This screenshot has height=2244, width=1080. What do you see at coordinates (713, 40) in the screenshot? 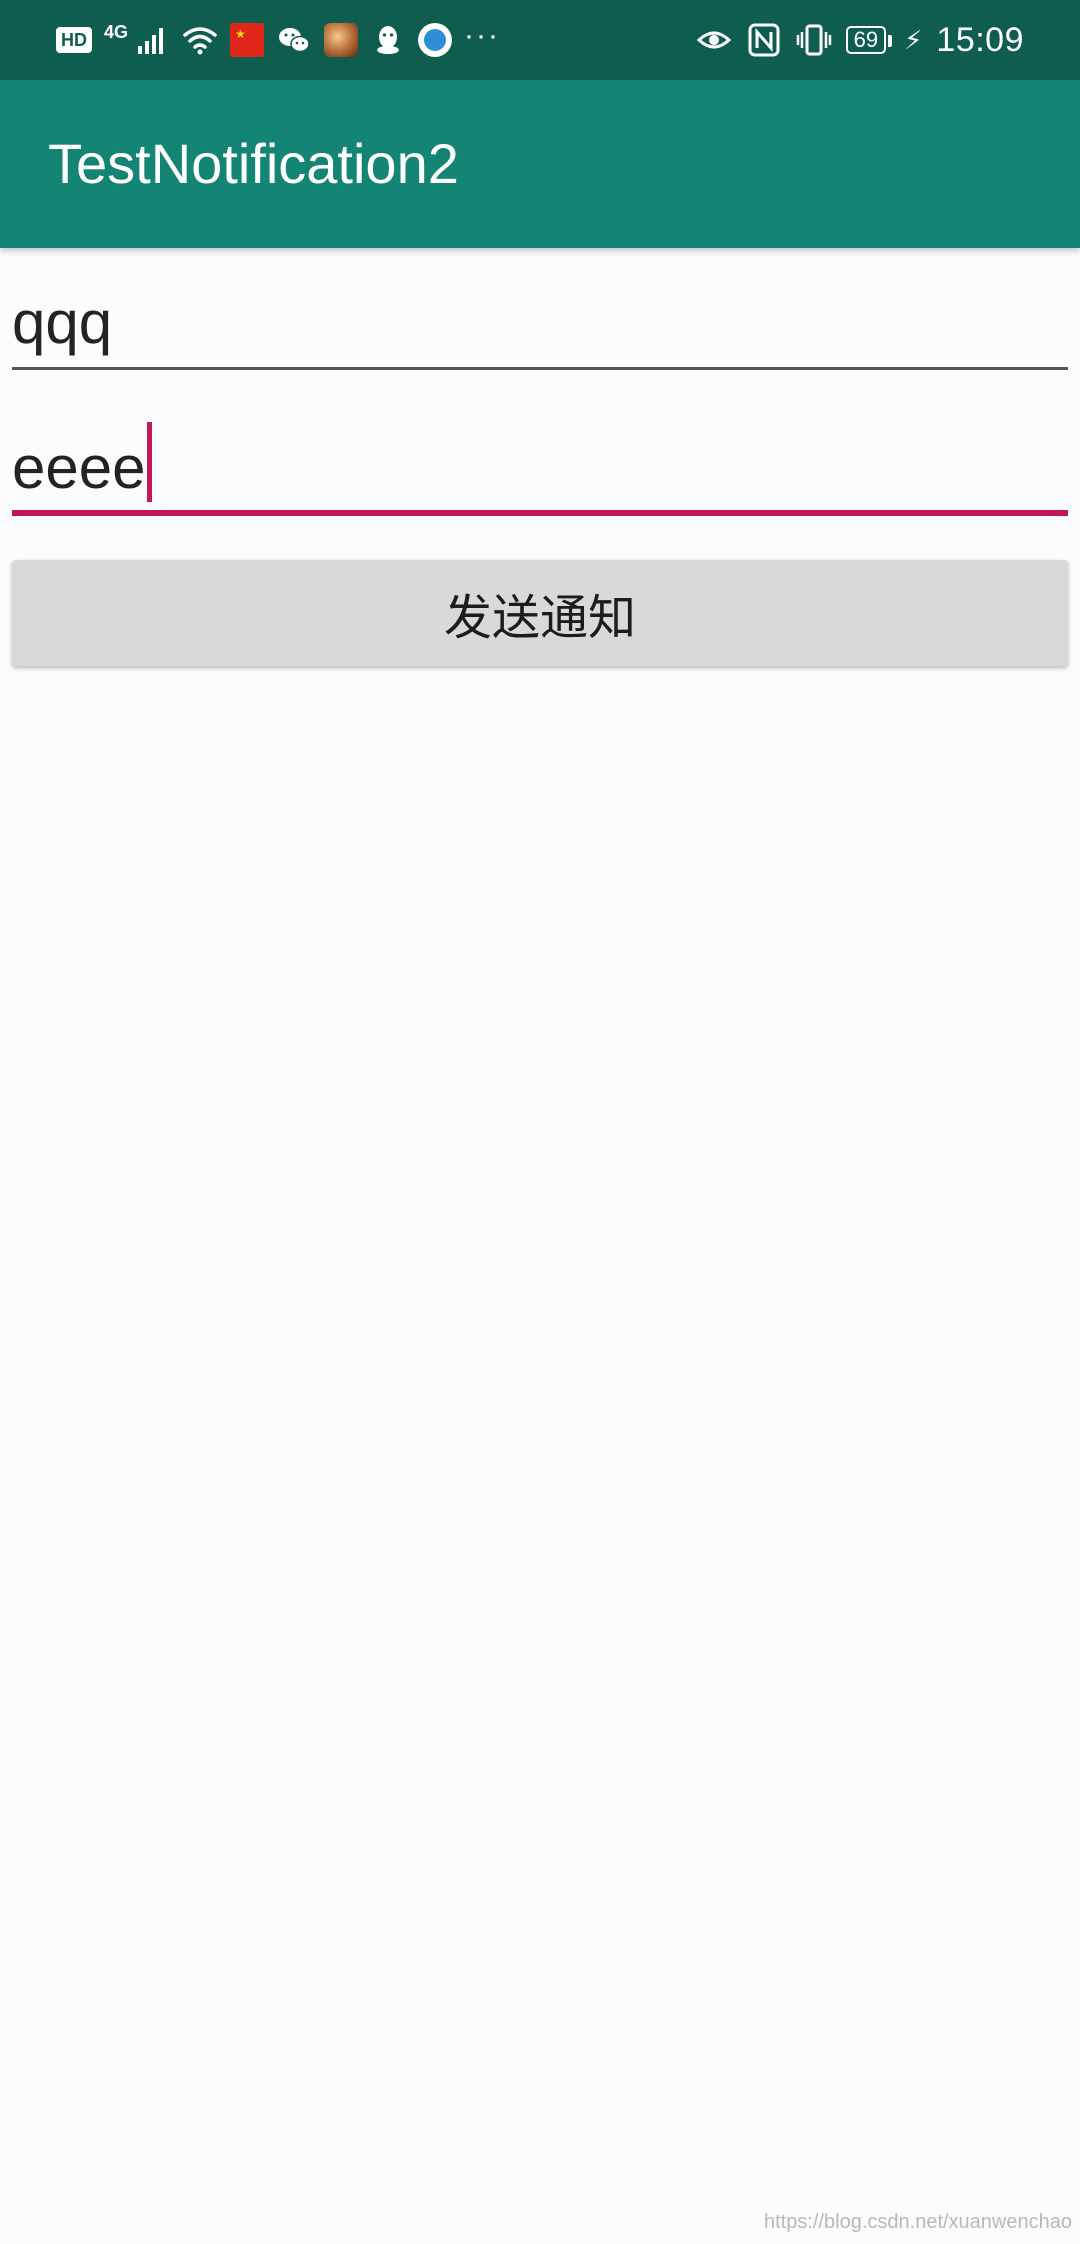
I see `eye-icon` at bounding box center [713, 40].